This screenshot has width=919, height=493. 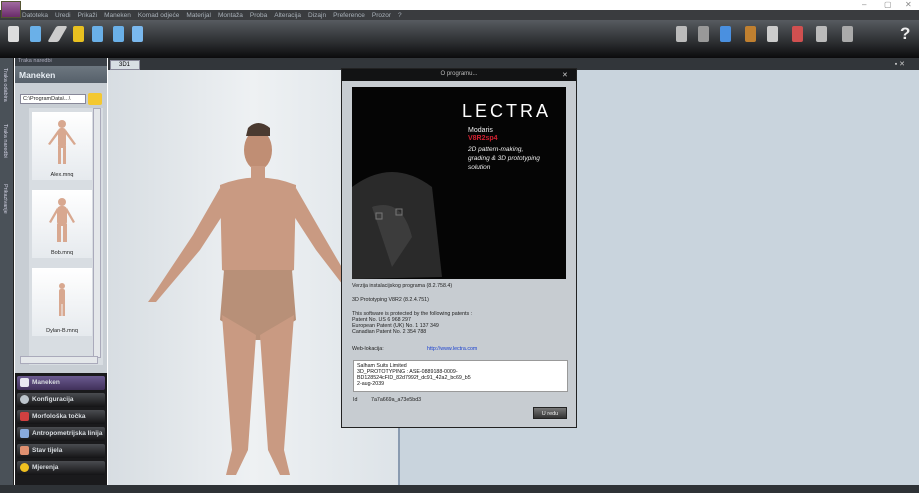 I want to click on nav-mjerenja: Mjerenja, so click(x=61, y=468).